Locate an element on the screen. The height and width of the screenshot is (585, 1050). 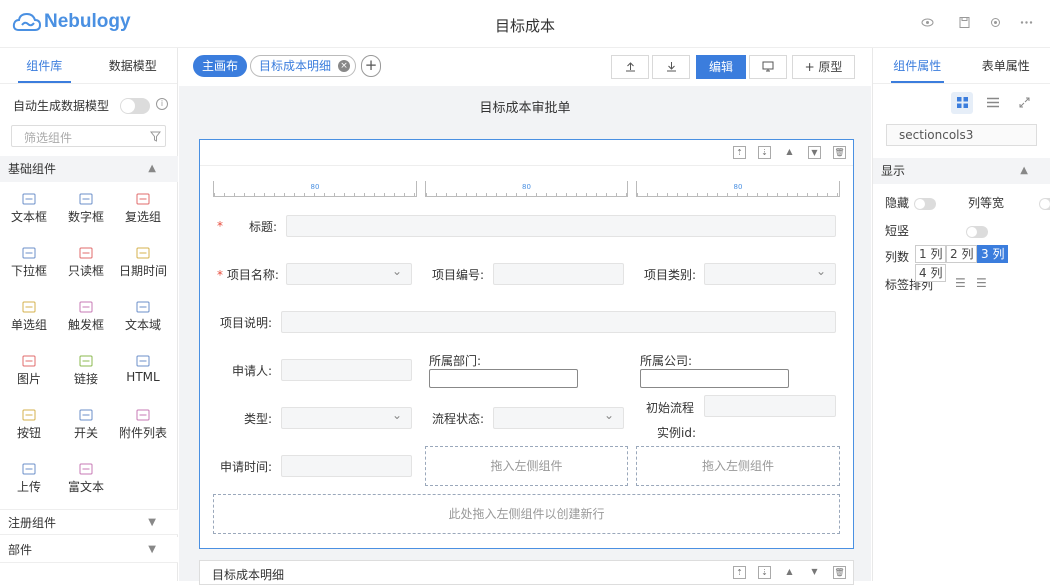
display-section: 显示 ▲ is located at coordinates (961, 171).